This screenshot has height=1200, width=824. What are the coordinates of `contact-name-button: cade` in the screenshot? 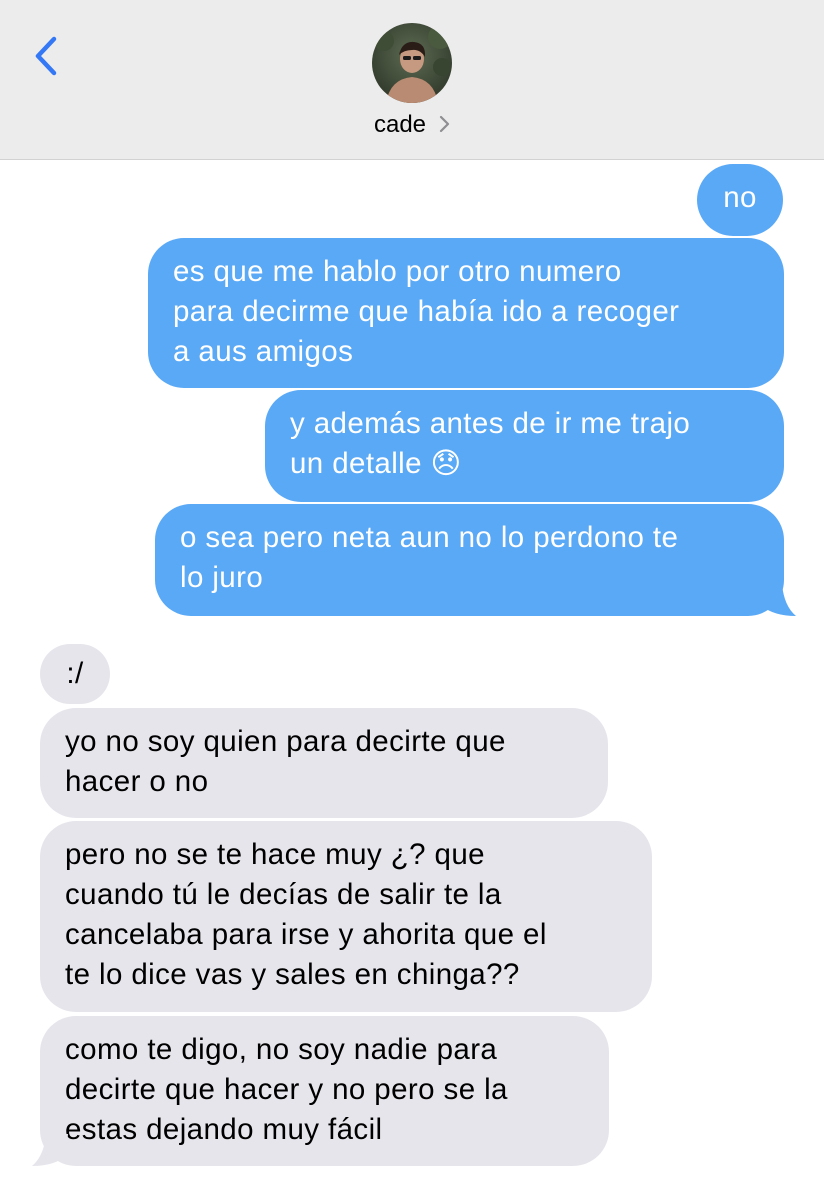 It's located at (412, 125).